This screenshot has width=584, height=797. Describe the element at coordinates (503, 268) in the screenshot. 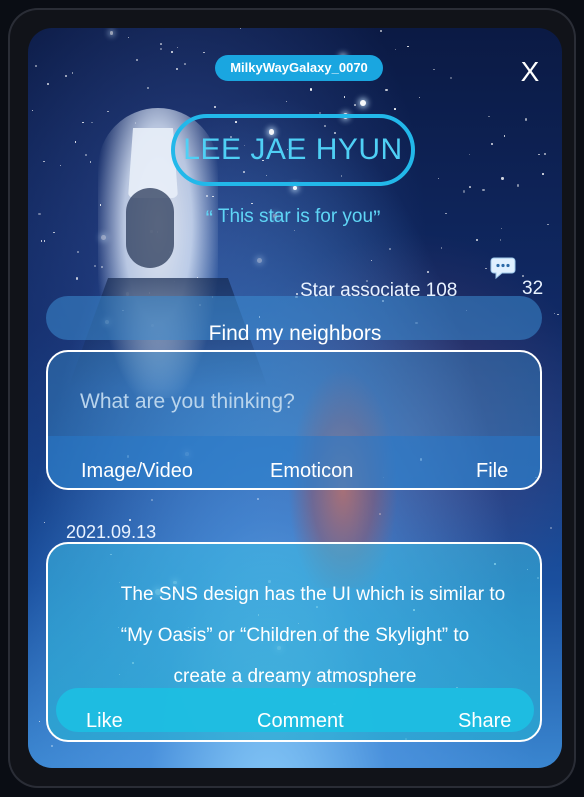

I see `chat-bubble-icon` at that location.